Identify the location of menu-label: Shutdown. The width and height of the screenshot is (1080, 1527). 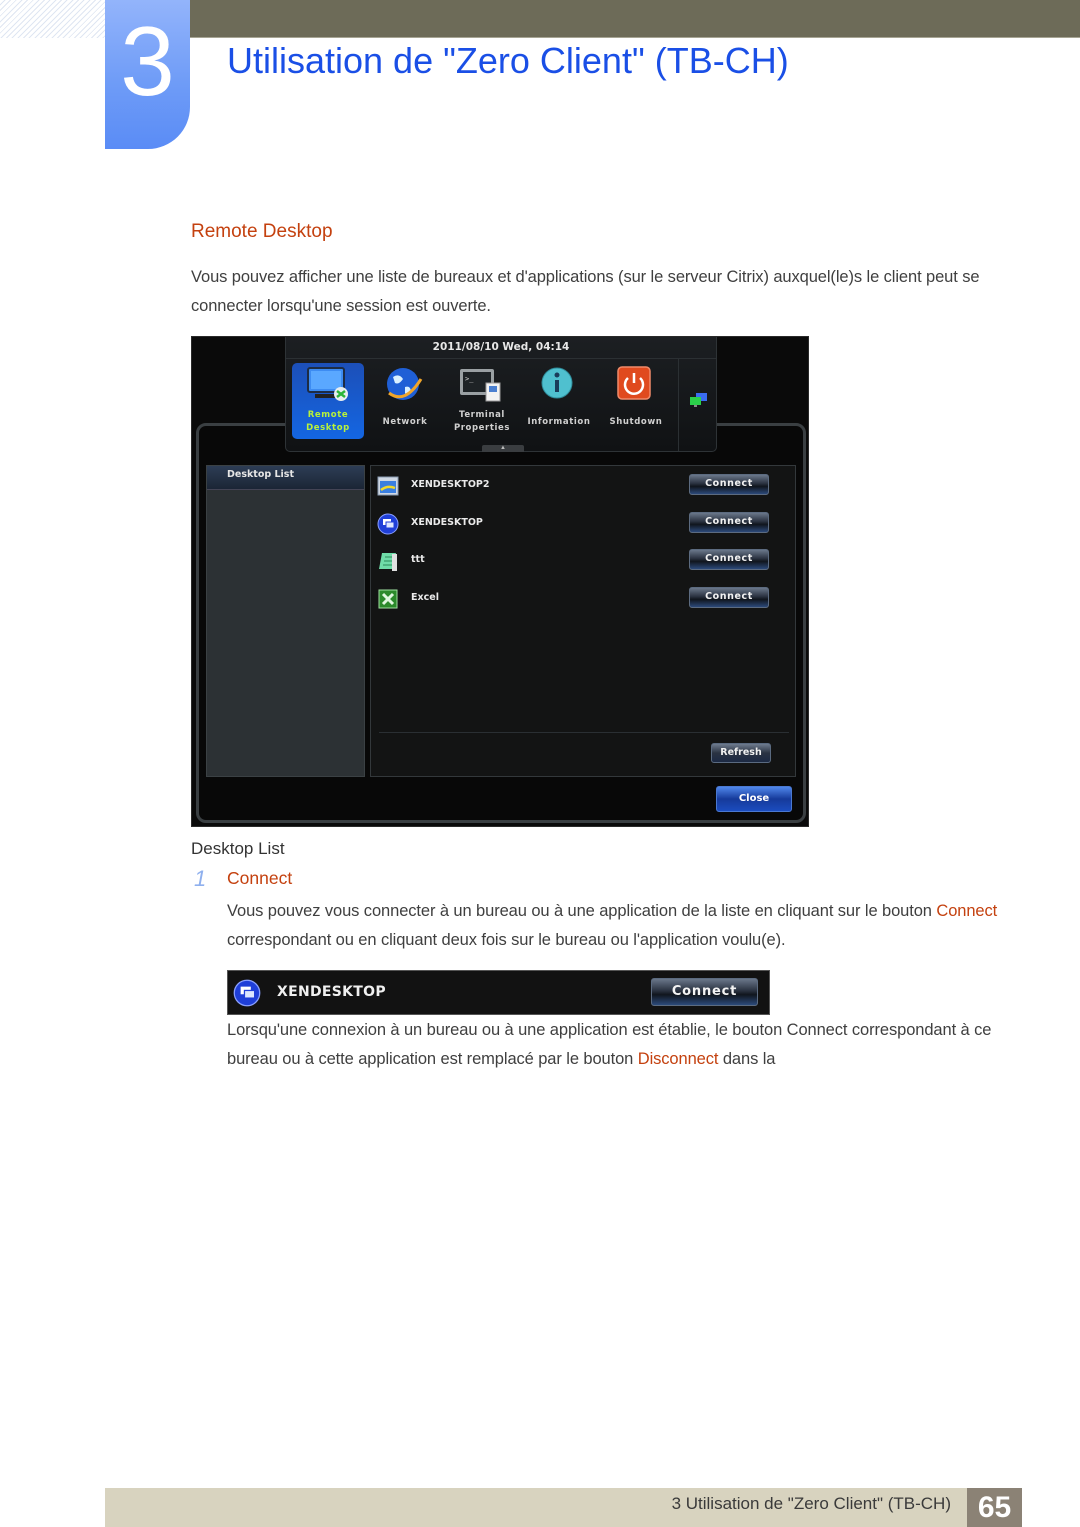
(636, 422).